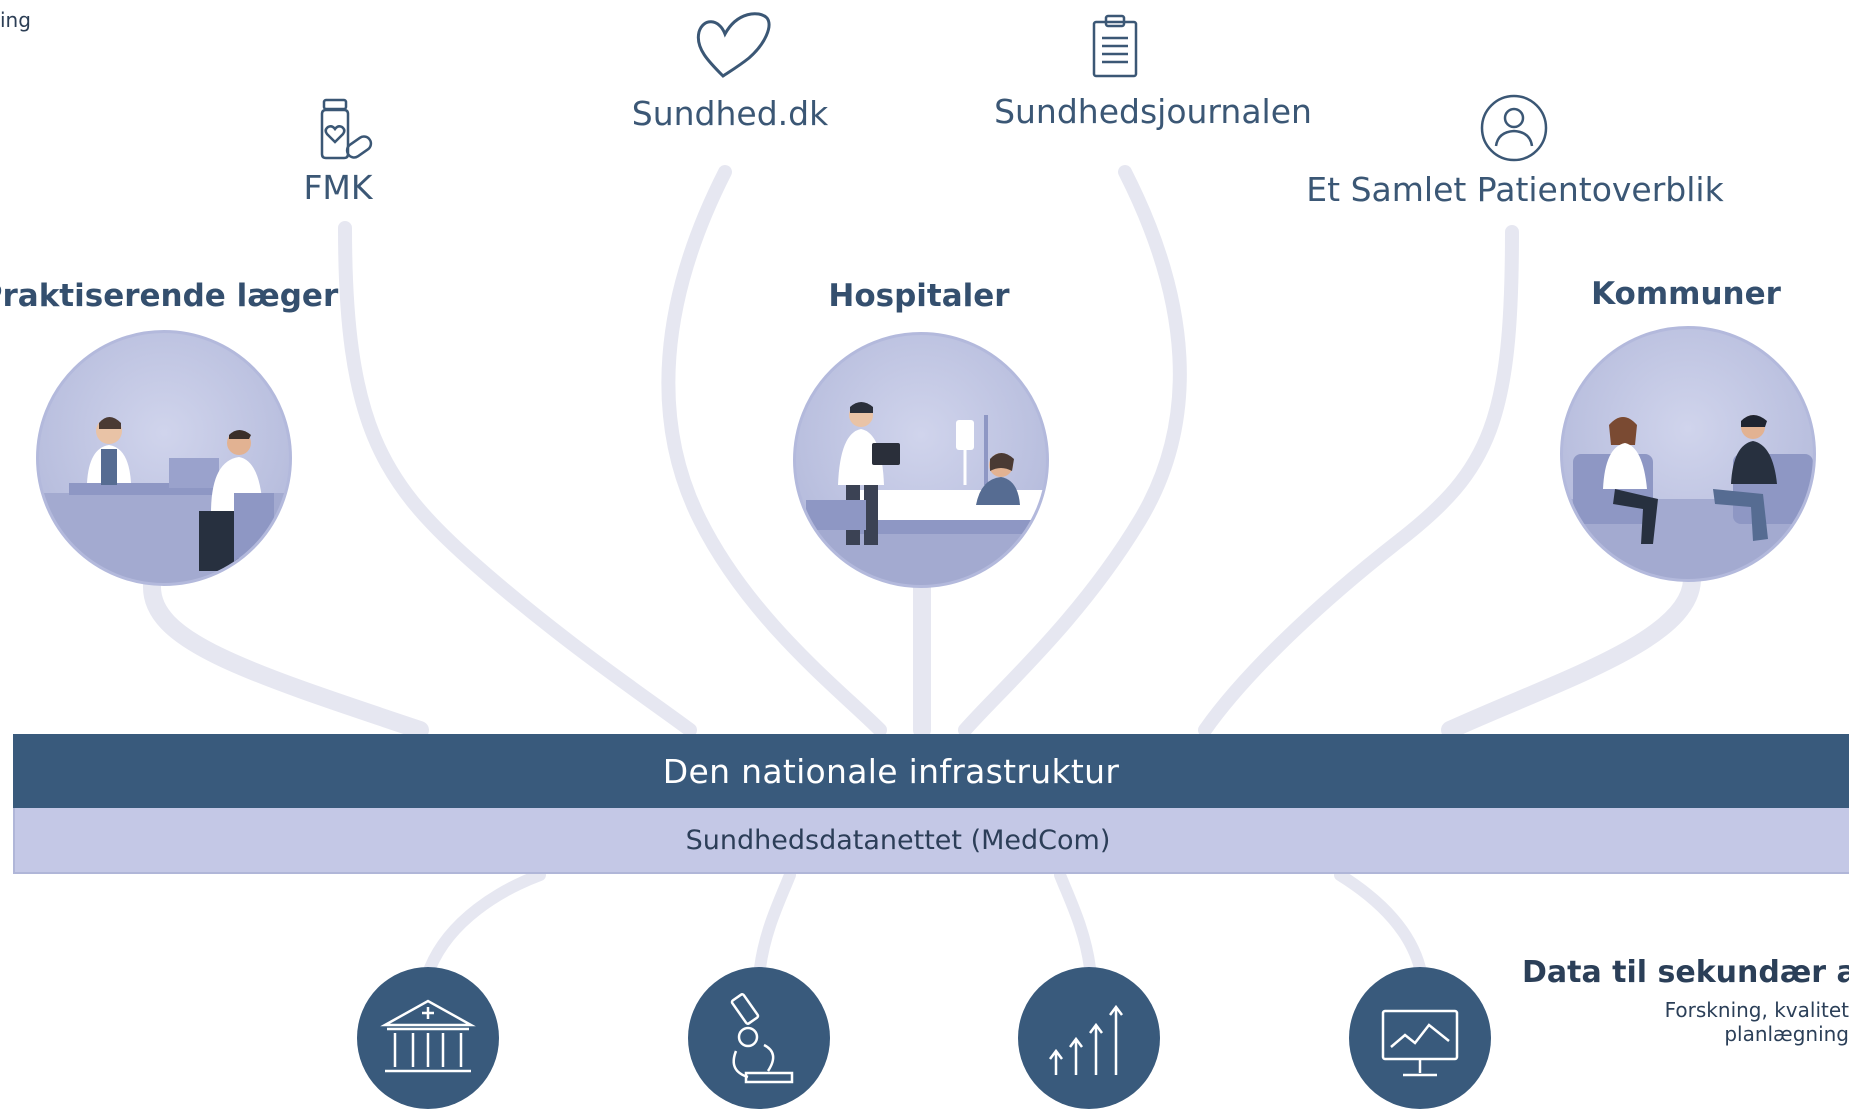 The width and height of the screenshot is (1849, 1113). Describe the element at coordinates (1685, 972) in the screenshot. I see `secondary-use-title: Data til sekundær anve` at that location.